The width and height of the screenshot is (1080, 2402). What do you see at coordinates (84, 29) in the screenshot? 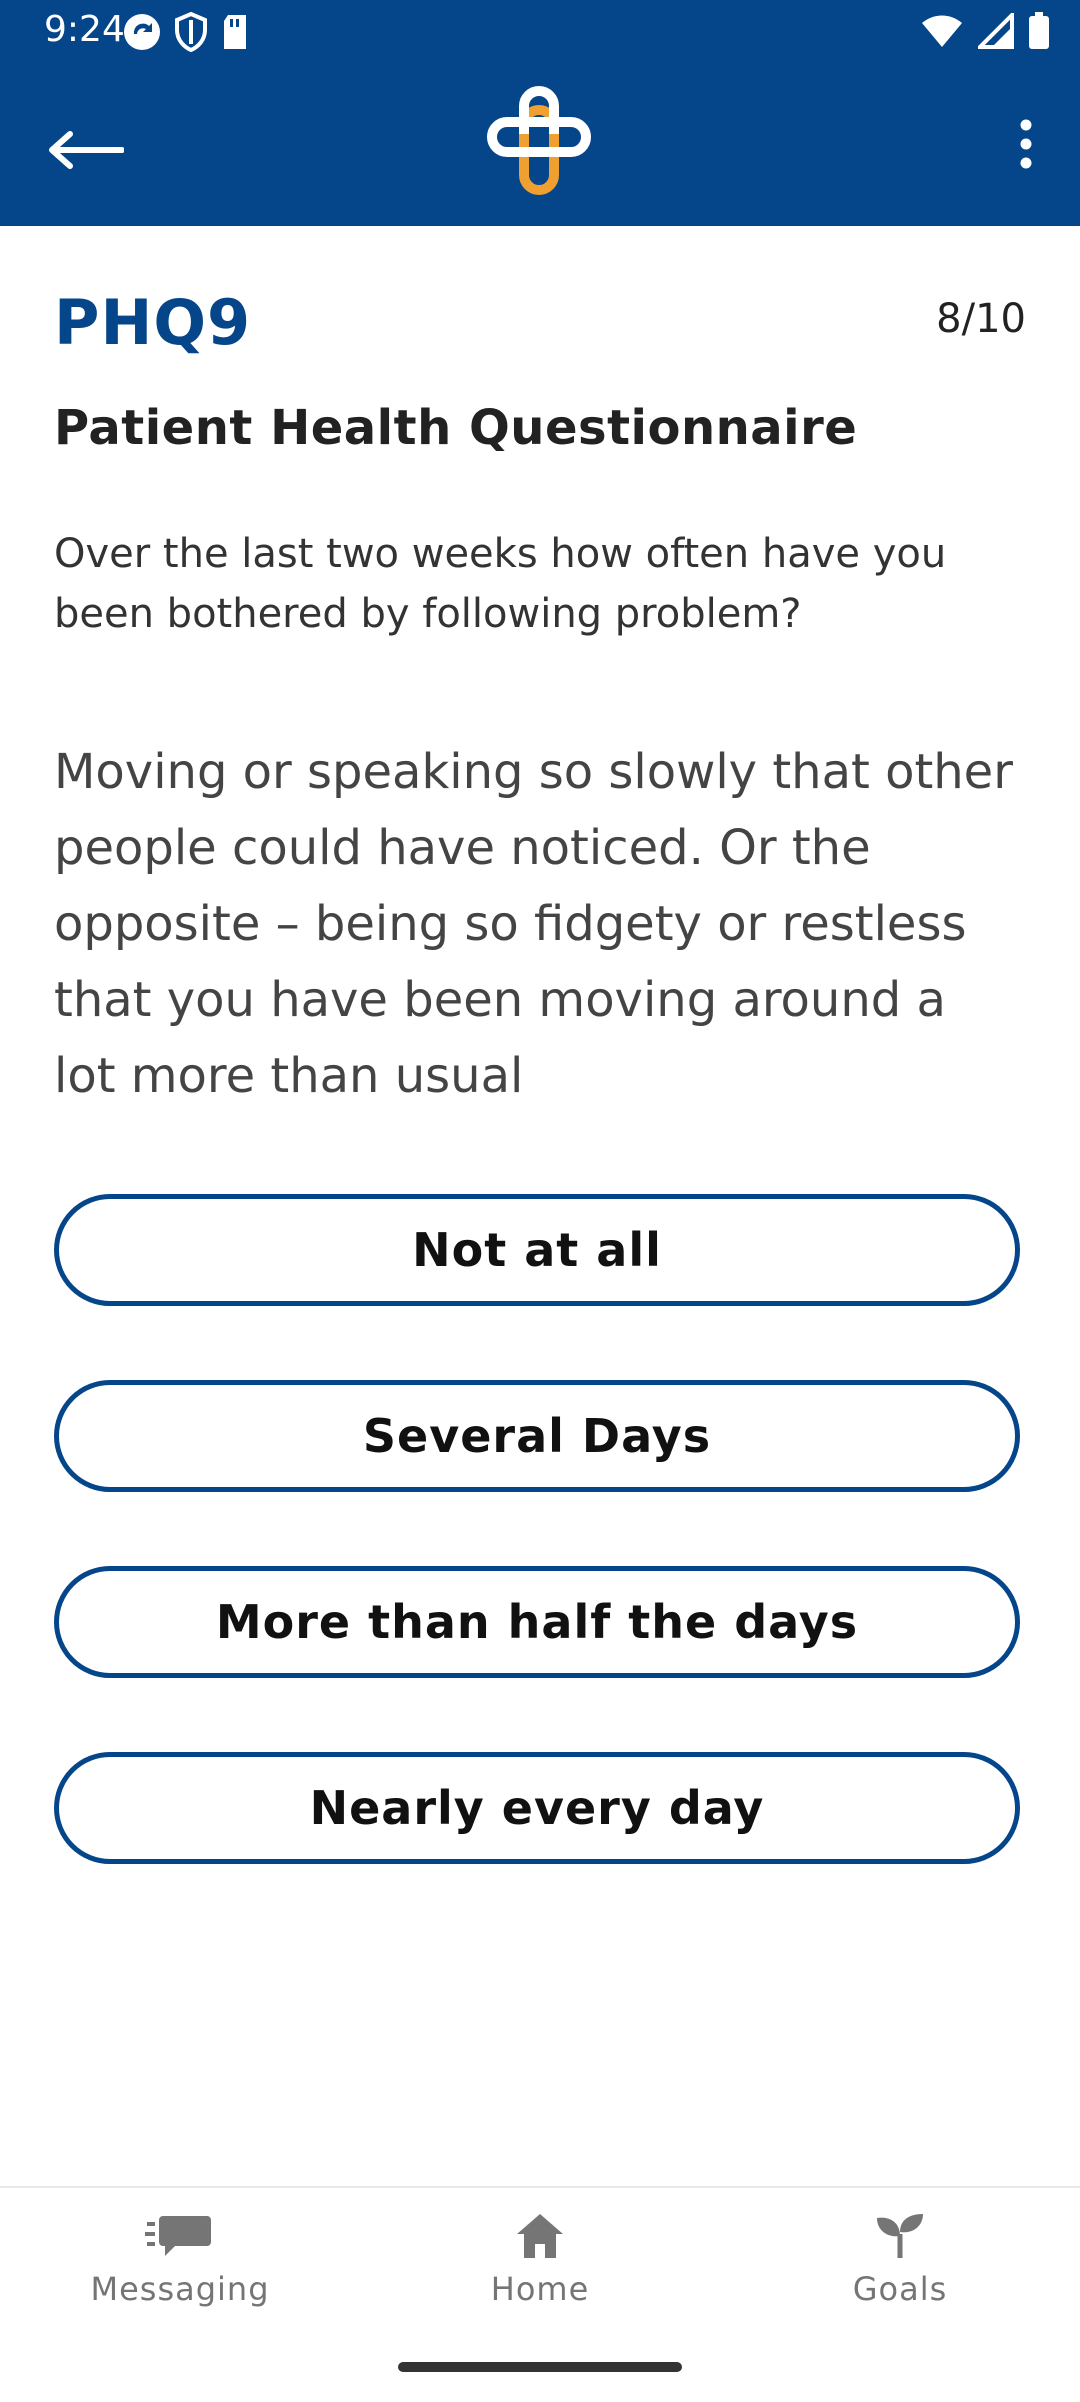
I see `status-time: 9:24` at bounding box center [84, 29].